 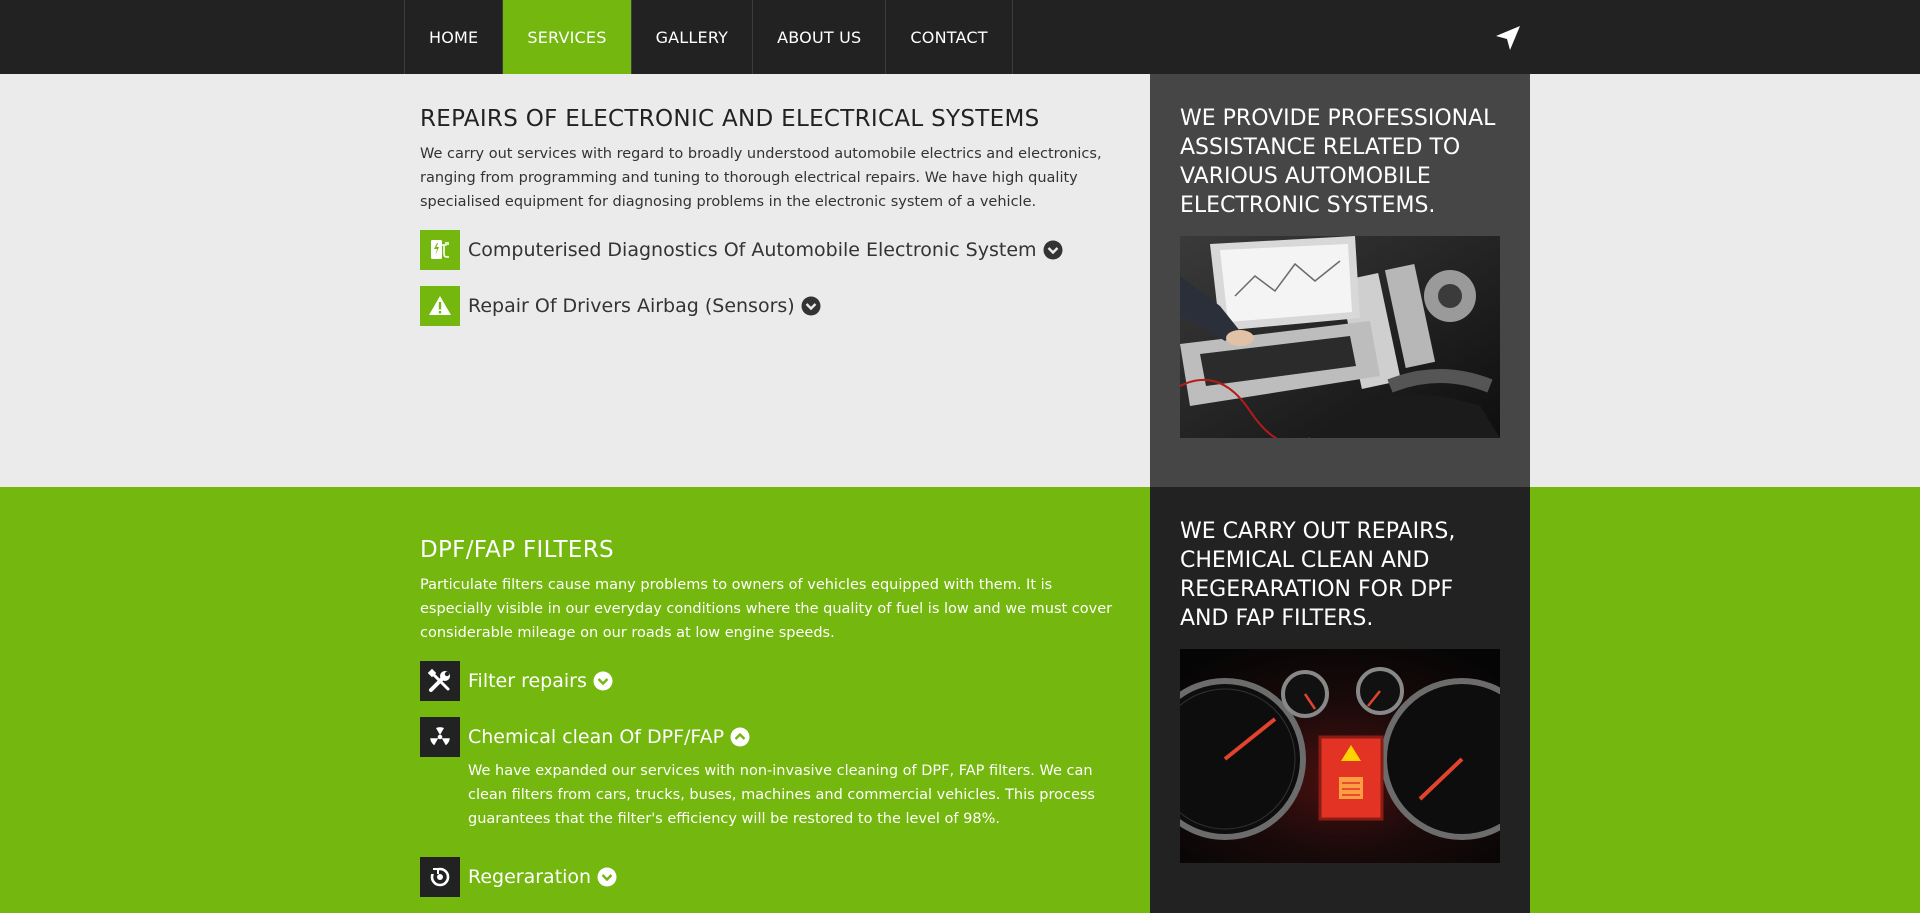 What do you see at coordinates (440, 737) in the screenshot?
I see `radiation-icon` at bounding box center [440, 737].